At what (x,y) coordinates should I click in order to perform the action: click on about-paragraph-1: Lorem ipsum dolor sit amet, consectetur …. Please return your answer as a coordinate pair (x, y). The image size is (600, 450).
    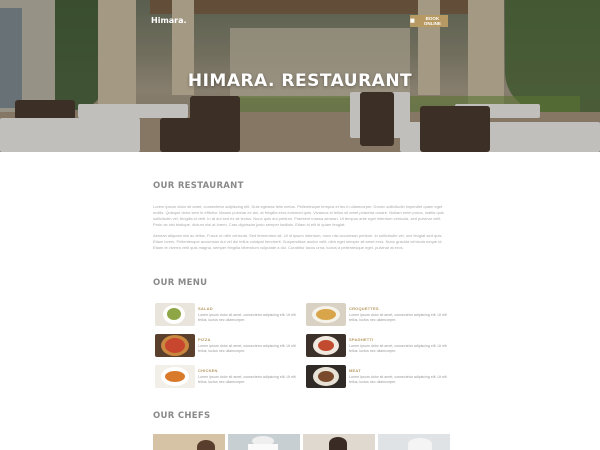
    Looking at the image, I should click on (298, 215).